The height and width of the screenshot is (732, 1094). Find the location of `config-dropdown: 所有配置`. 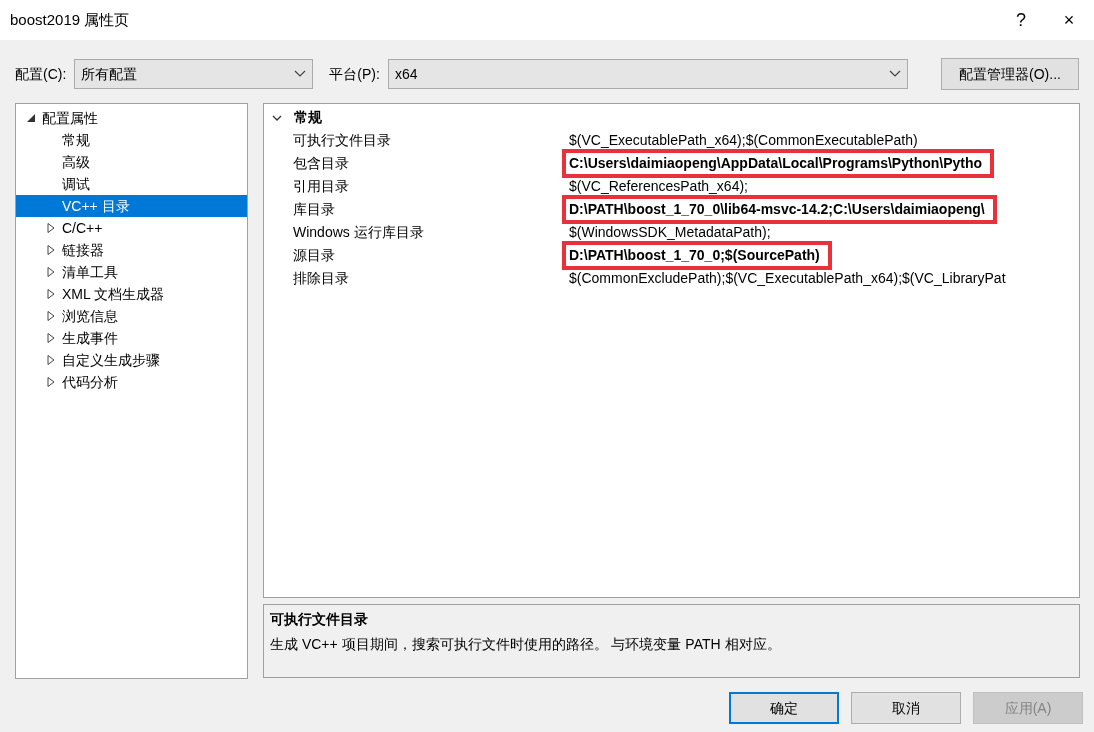

config-dropdown: 所有配置 is located at coordinates (194, 74).